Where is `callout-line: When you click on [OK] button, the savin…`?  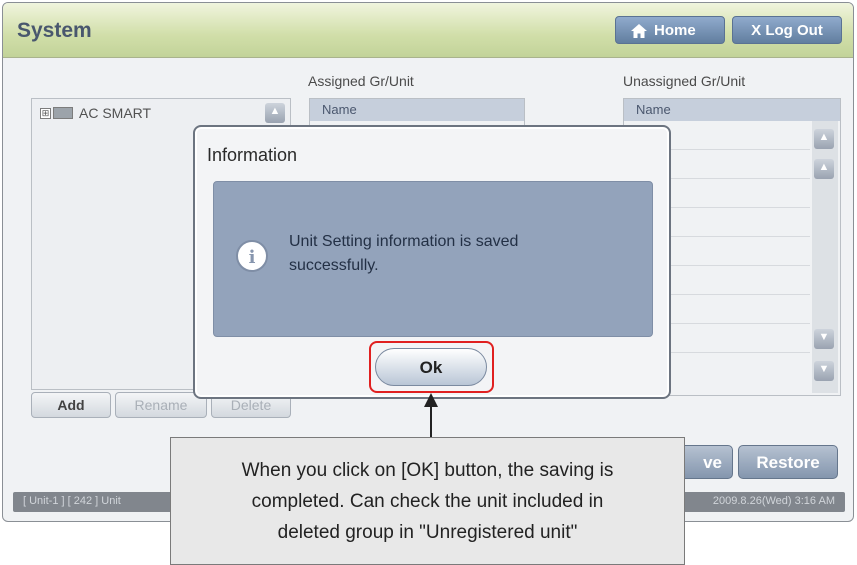 callout-line: When you click on [OK] button, the savin… is located at coordinates (427, 470).